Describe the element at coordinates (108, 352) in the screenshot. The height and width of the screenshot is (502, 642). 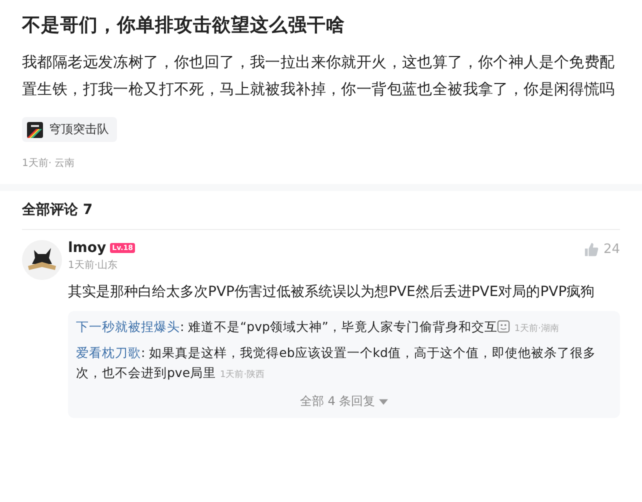
I see `reply-username: 爱看枕刀歌` at that location.